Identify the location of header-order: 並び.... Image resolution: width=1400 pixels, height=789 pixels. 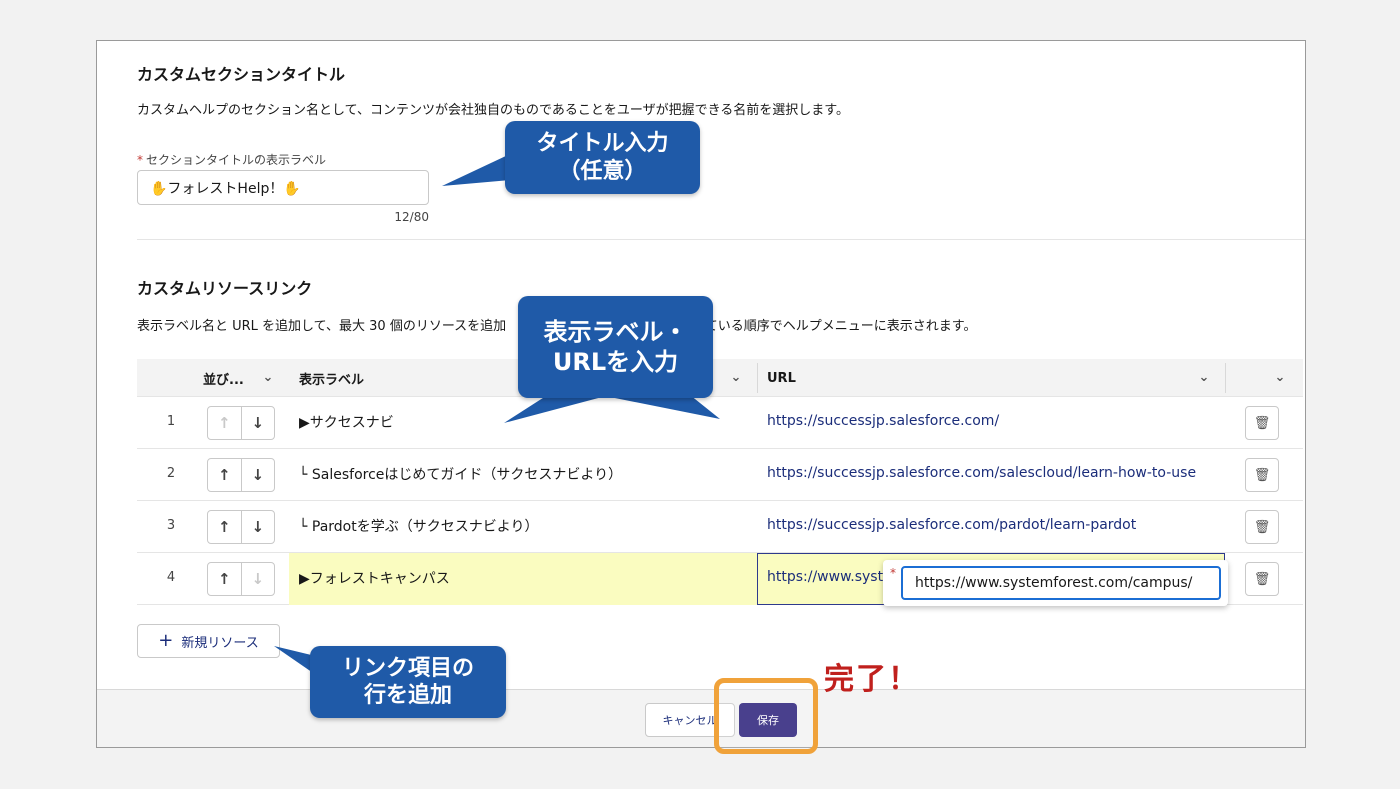
(223, 378).